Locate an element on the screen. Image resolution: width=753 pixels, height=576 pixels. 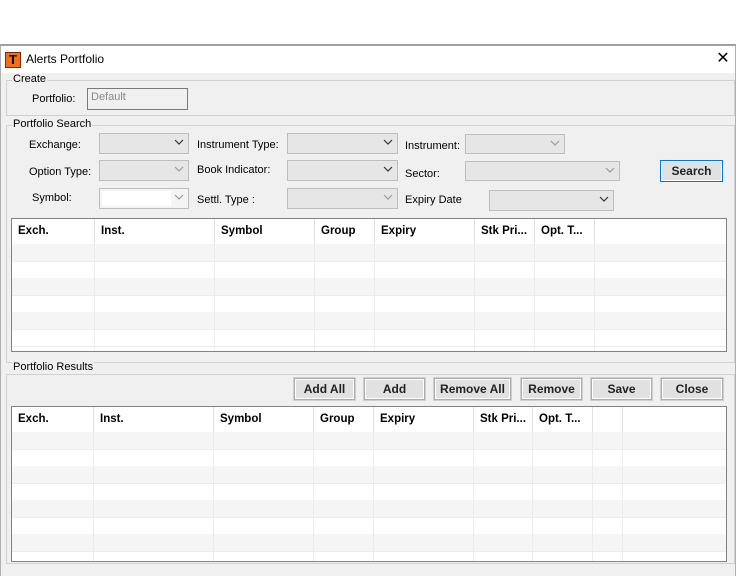
symbol-dropdown is located at coordinates (144, 198).